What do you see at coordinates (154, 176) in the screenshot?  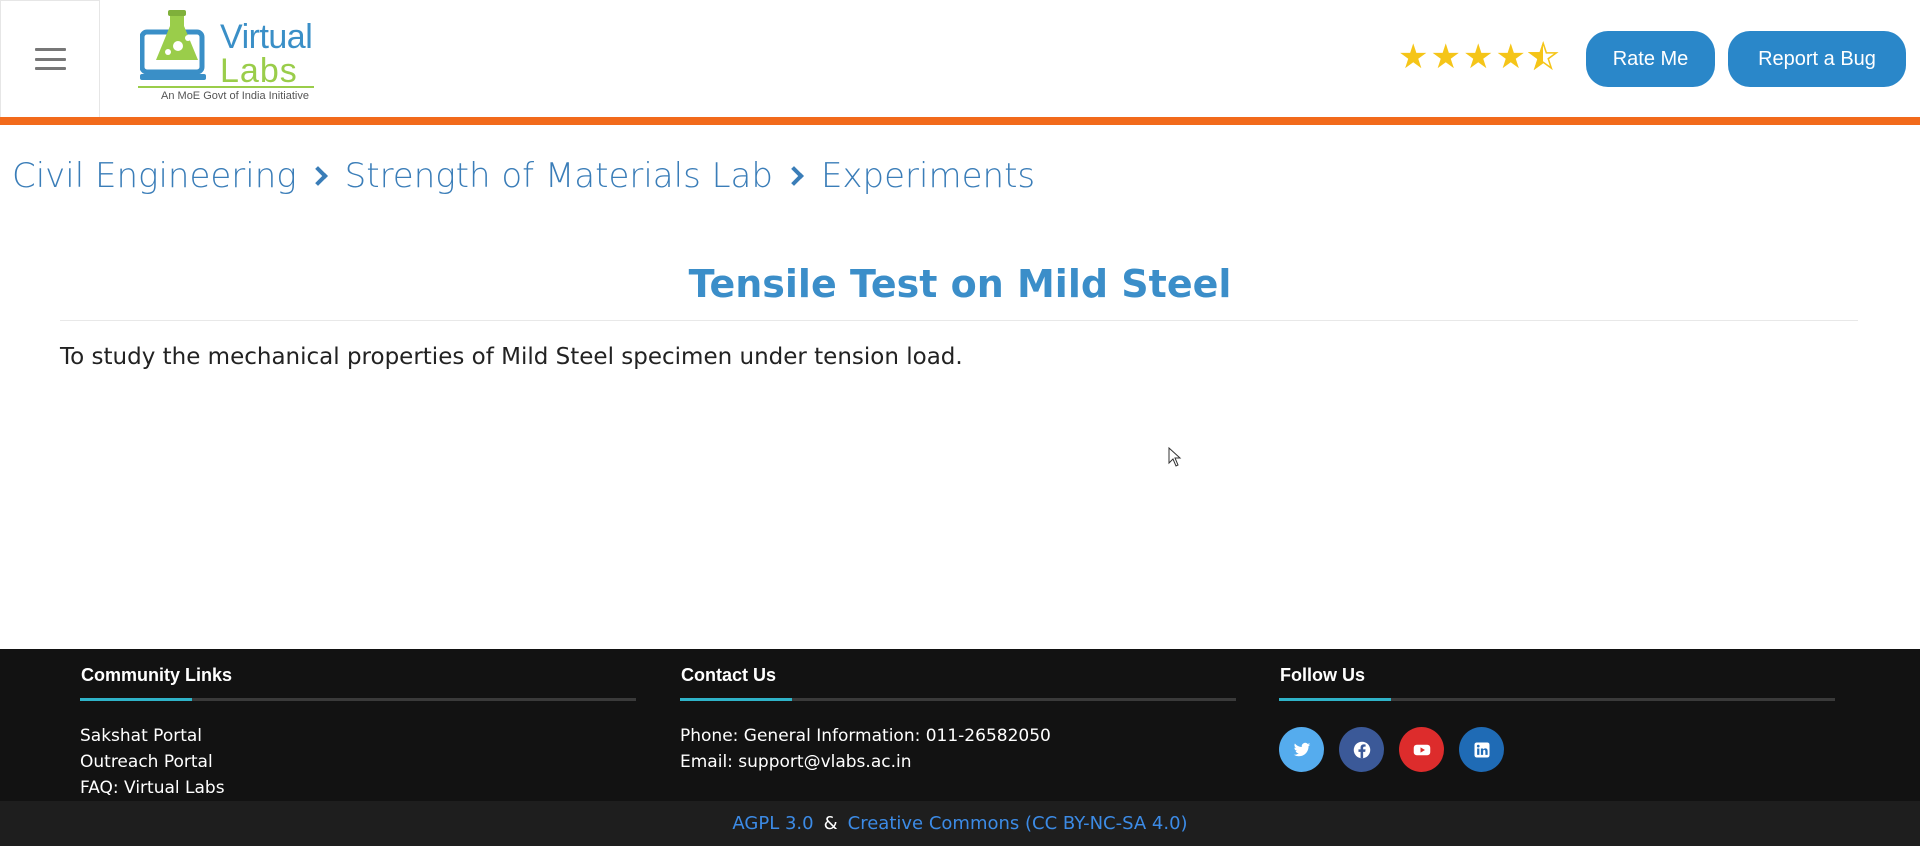 I see `breadcrumb-item-civil-engineering: Civil Engineering` at bounding box center [154, 176].